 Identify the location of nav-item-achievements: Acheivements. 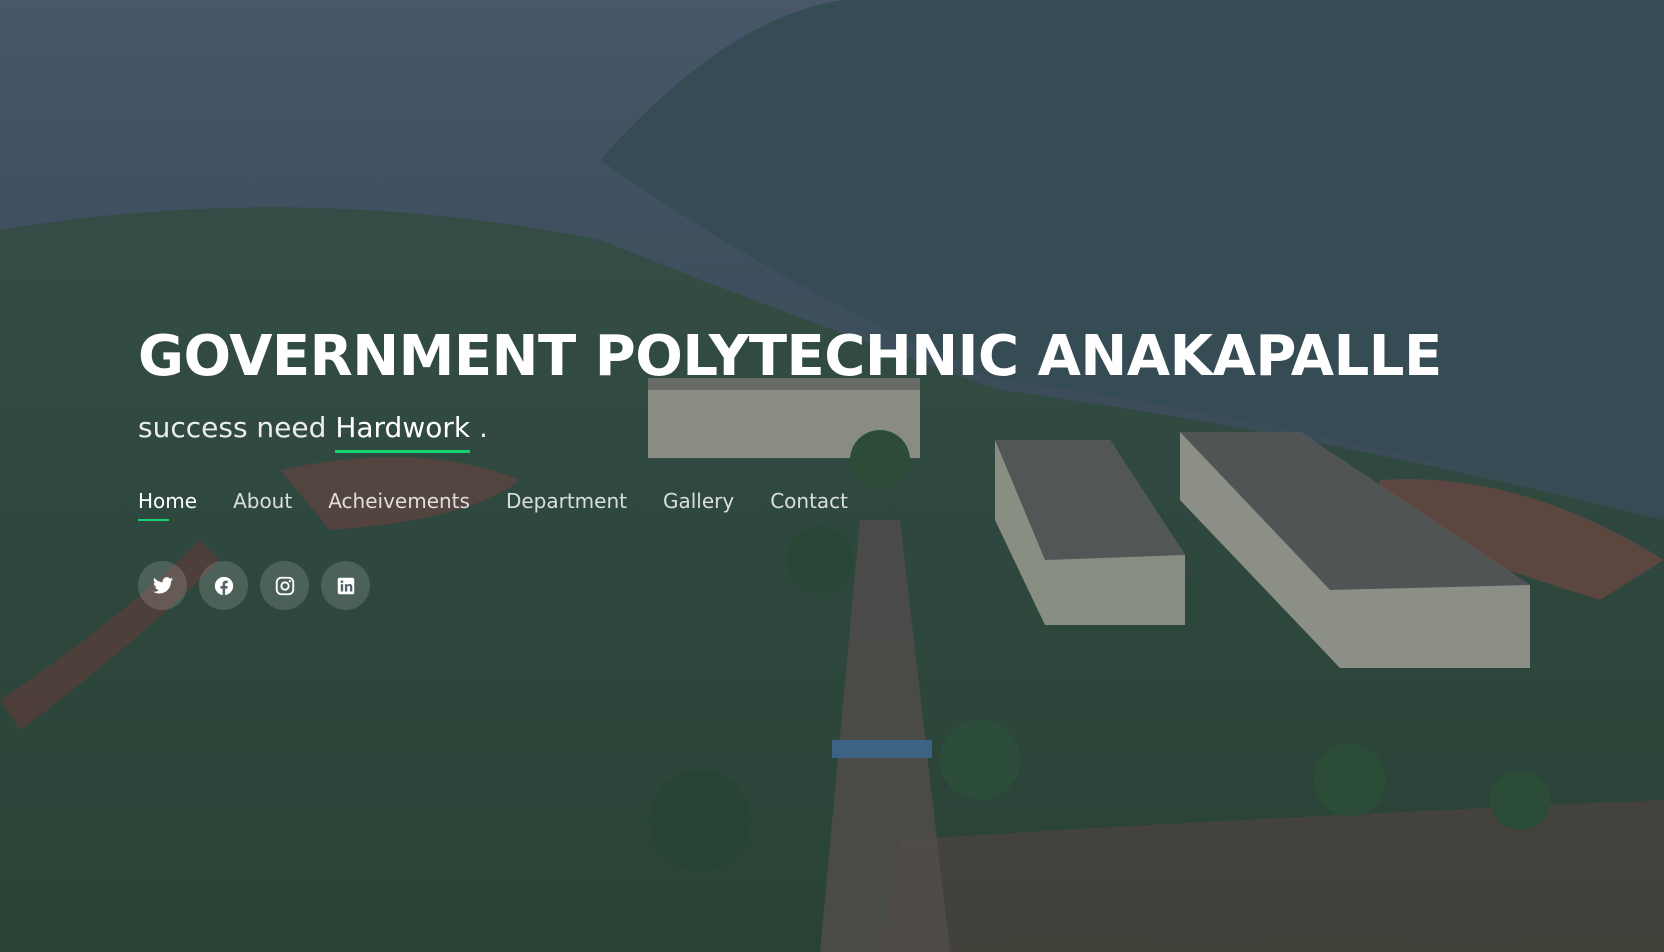
(399, 504).